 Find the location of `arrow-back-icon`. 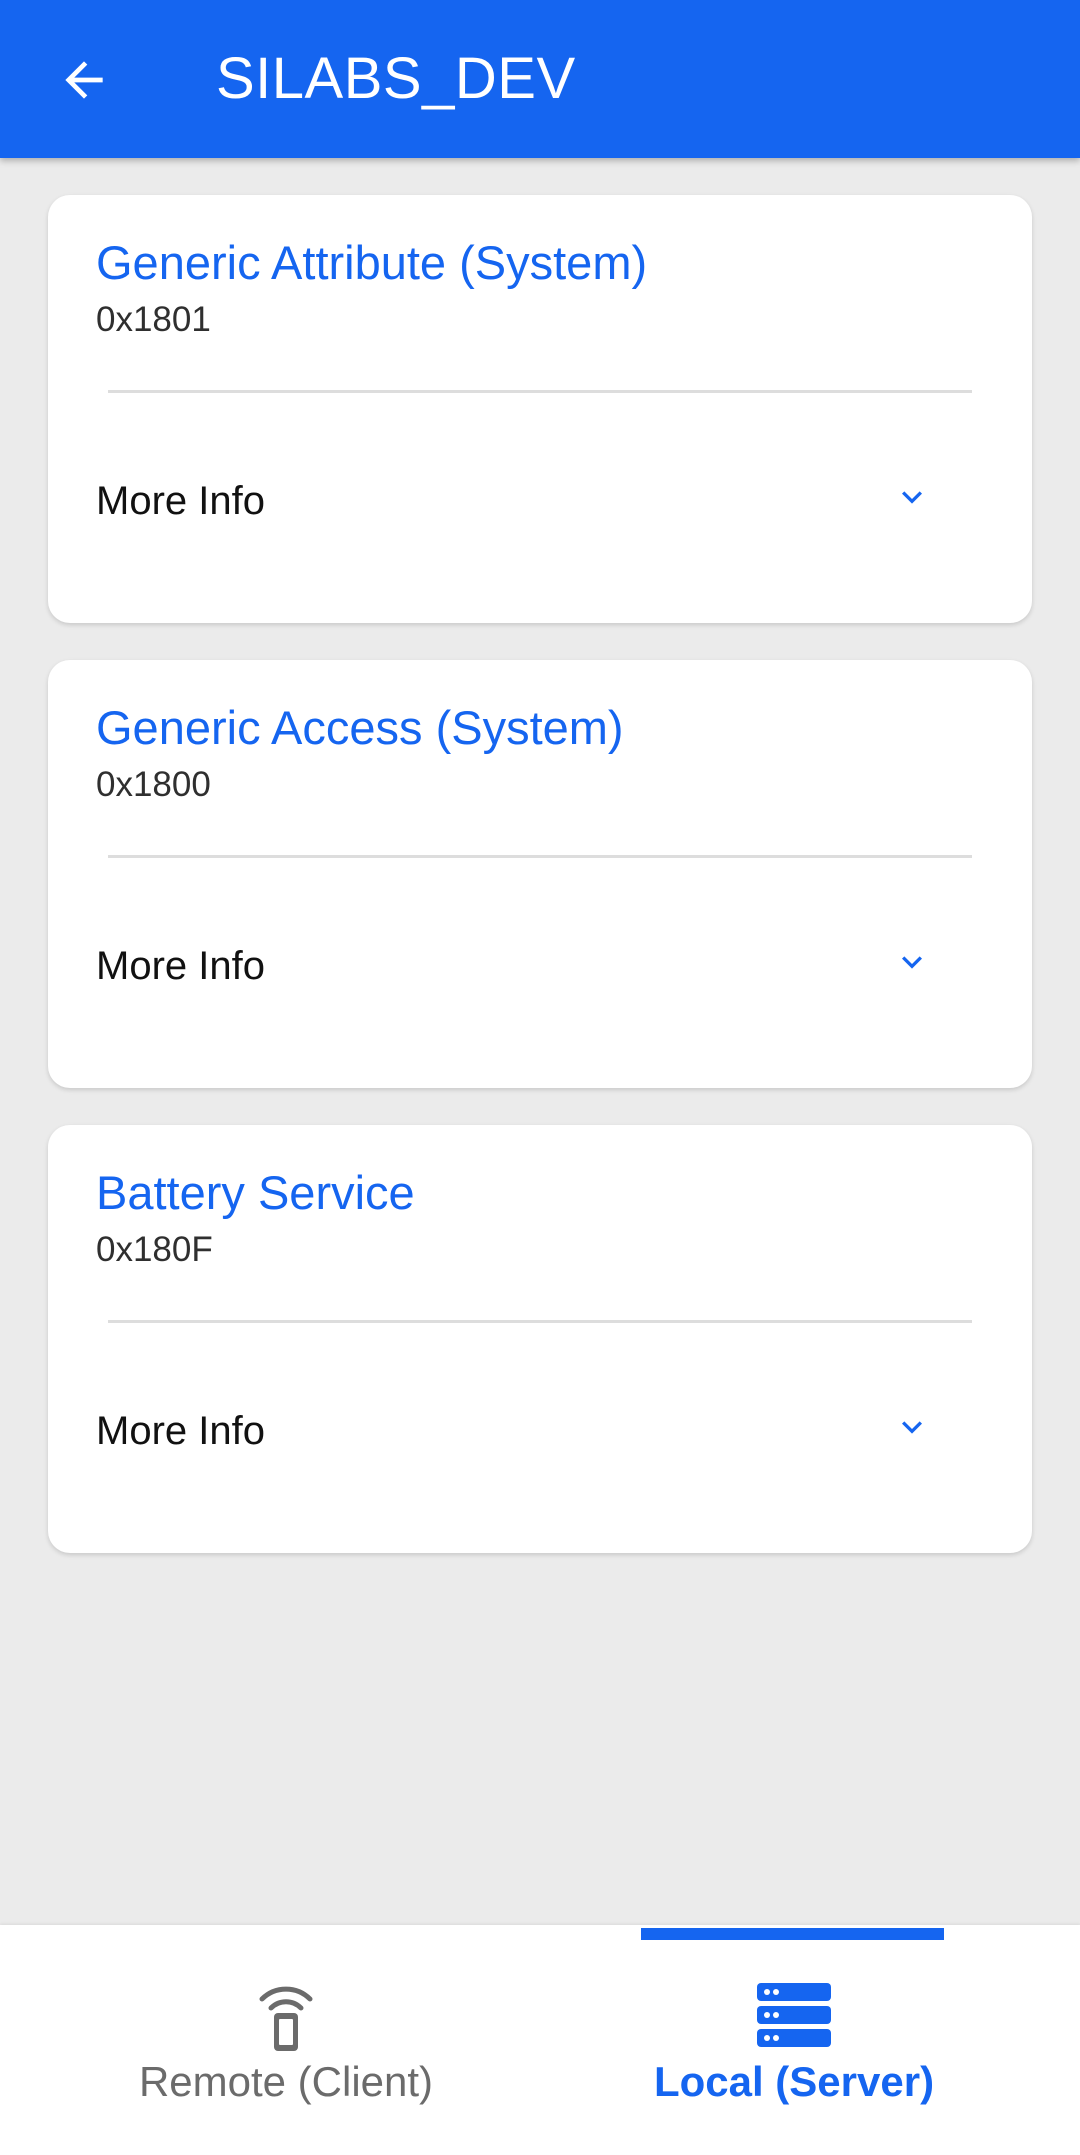

arrow-back-icon is located at coordinates (84, 80).